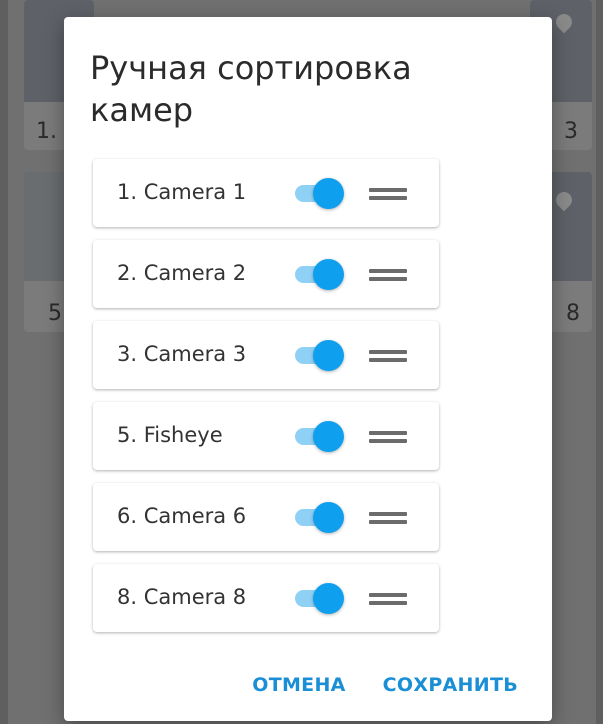  What do you see at coordinates (182, 273) in the screenshot?
I see `camera-label: 2. Camera 2` at bounding box center [182, 273].